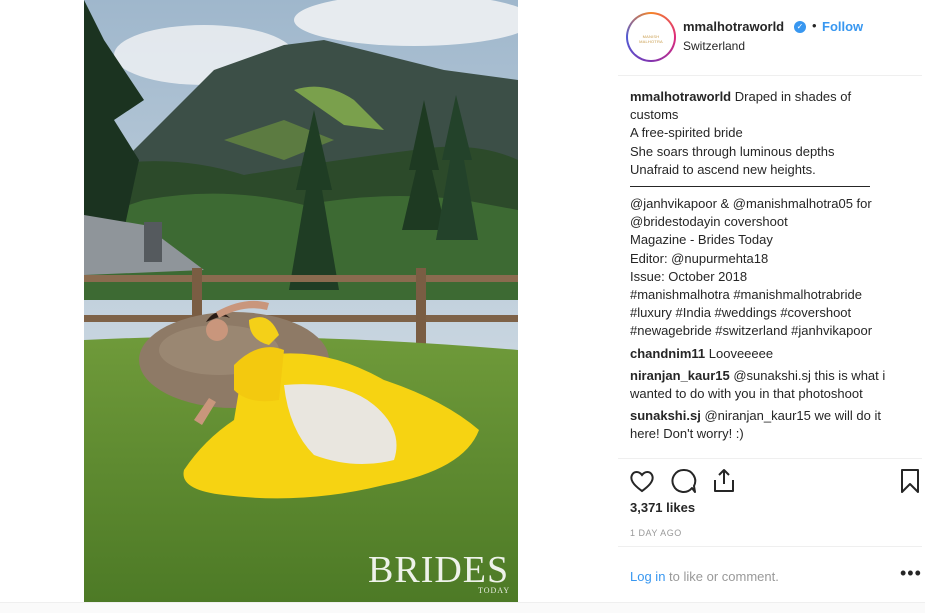 This screenshot has width=925, height=613. Describe the element at coordinates (689, 276) in the screenshot. I see `caption-credit-line: Issue: October 2018` at that location.